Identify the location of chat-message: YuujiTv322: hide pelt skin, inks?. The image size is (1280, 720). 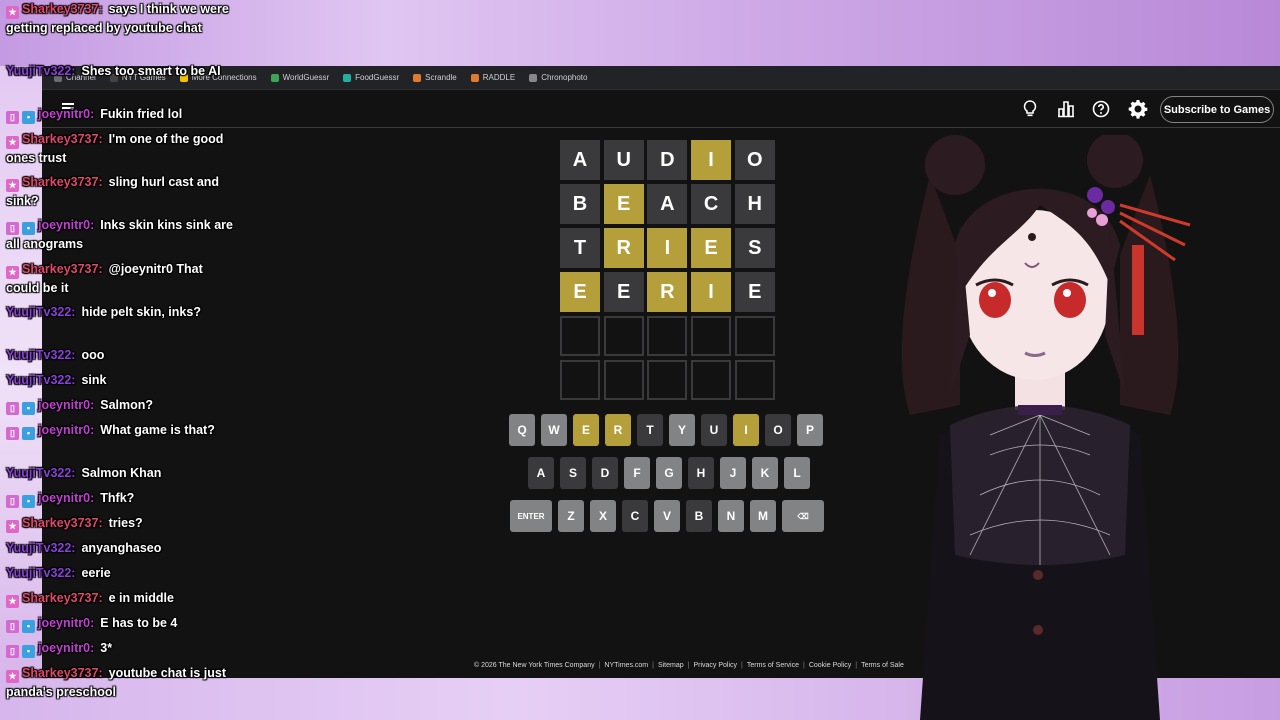
(121, 312).